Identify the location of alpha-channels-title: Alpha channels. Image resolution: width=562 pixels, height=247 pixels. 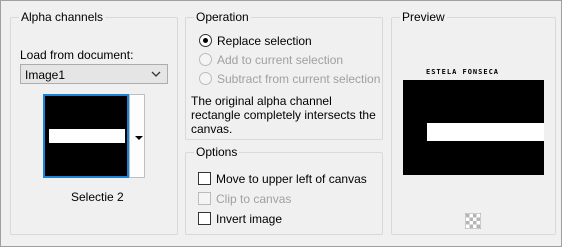
(62, 17).